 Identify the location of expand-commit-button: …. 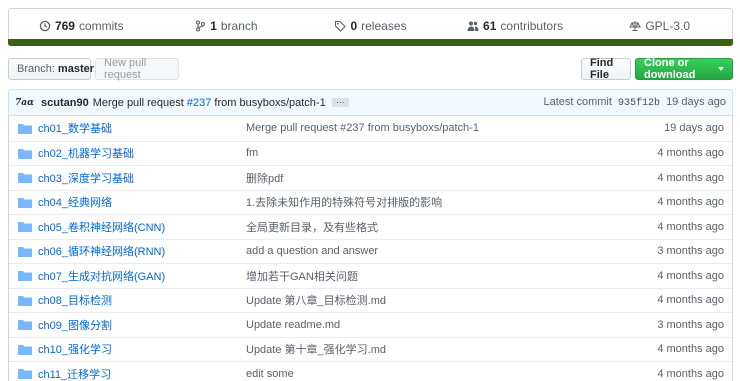
(340, 101).